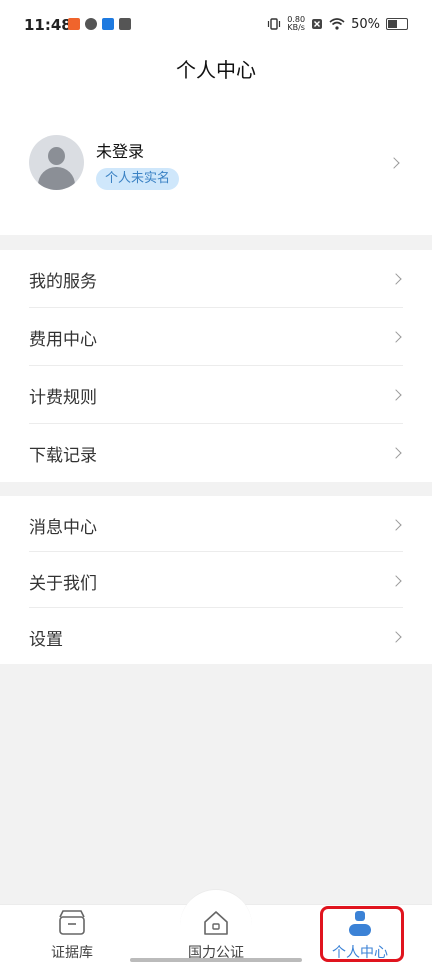  I want to click on net-speed-unit: KB/s, so click(296, 27).